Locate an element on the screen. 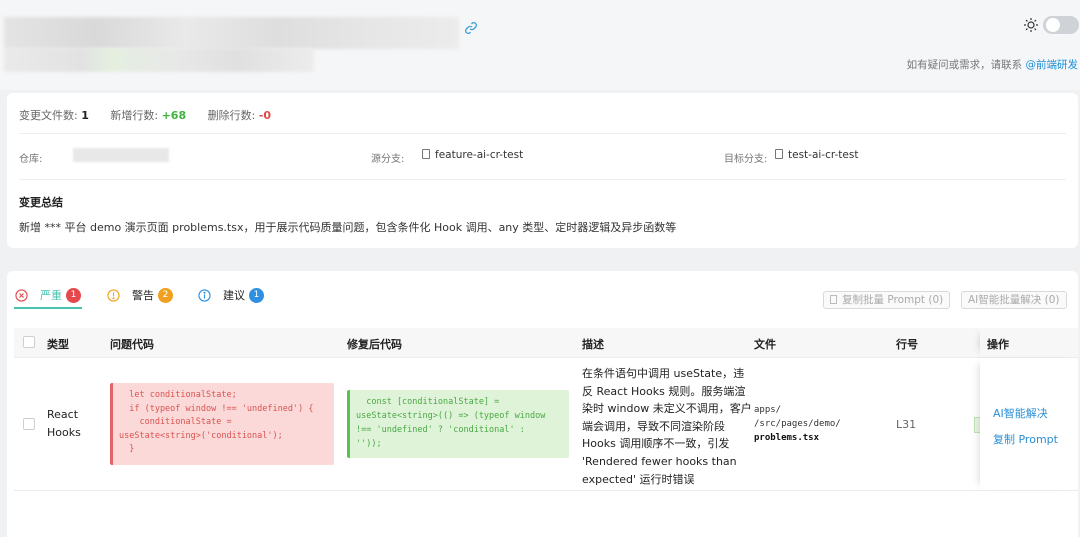 The width and height of the screenshot is (1080, 537). row-line-number: L31 is located at coordinates (906, 424).